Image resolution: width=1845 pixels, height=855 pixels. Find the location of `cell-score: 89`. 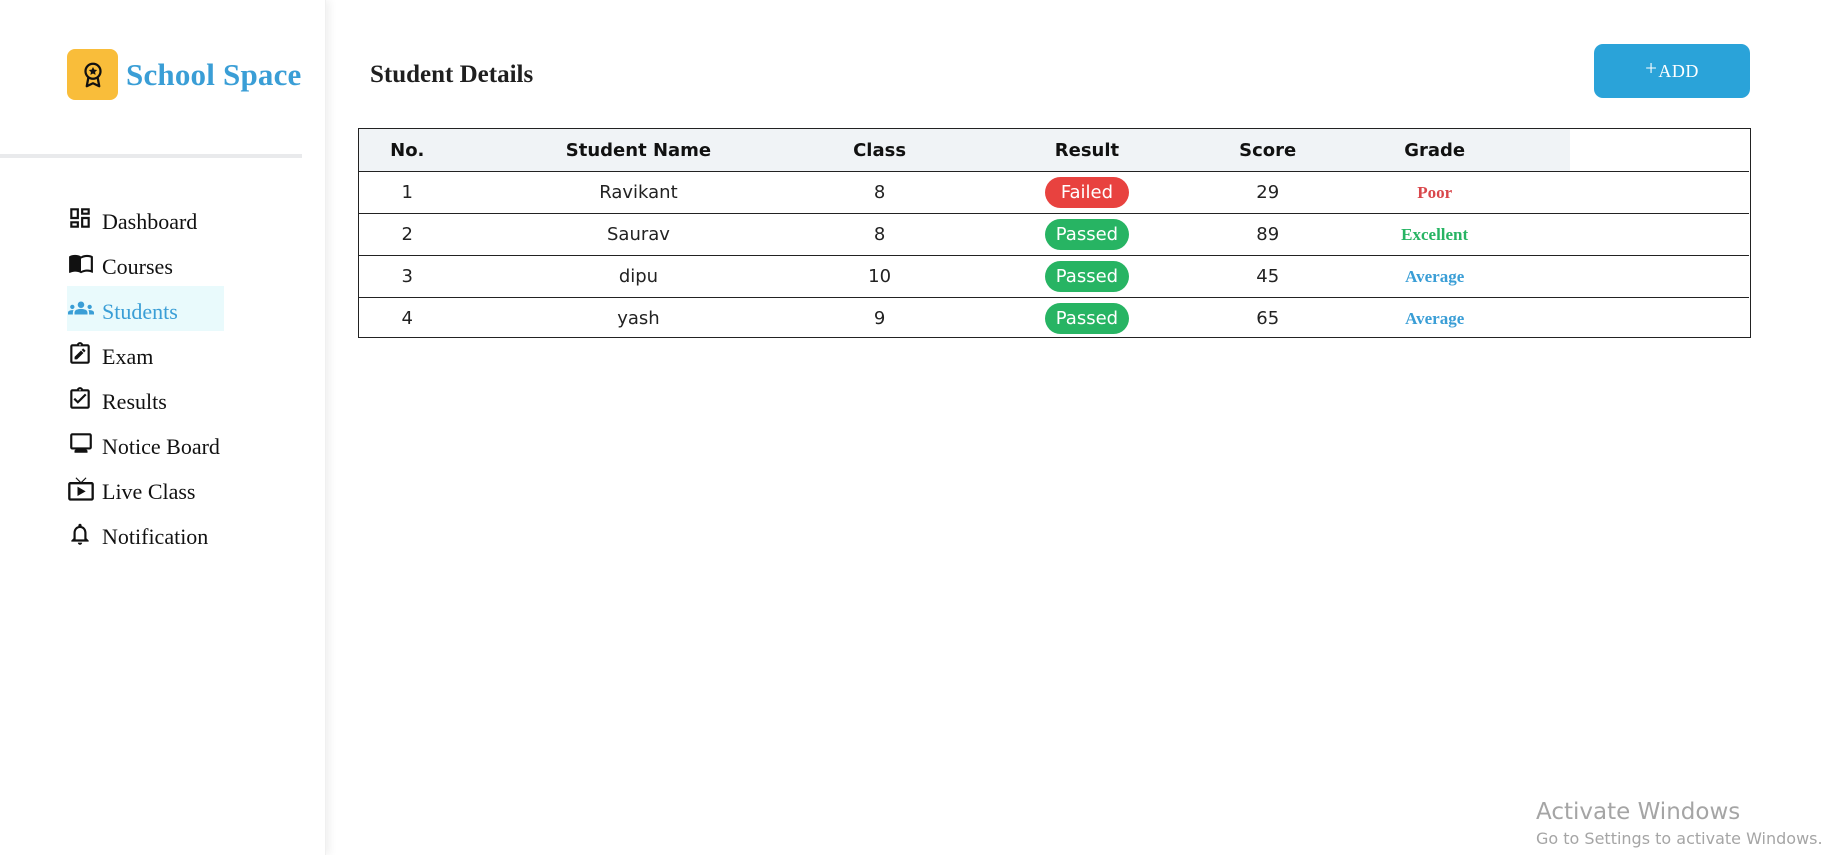

cell-score: 89 is located at coordinates (1268, 234).